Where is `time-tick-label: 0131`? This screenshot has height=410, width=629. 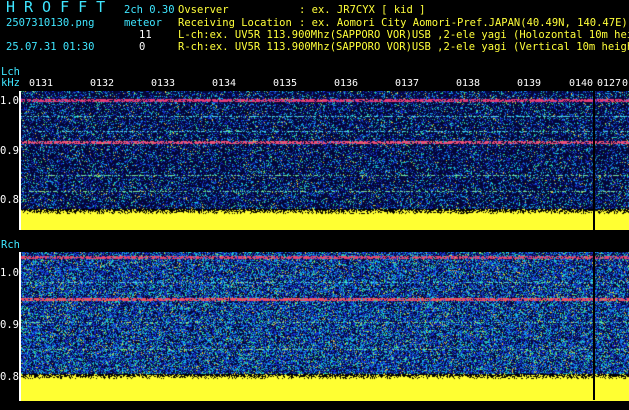
time-tick-label: 0131 is located at coordinates (41, 83).